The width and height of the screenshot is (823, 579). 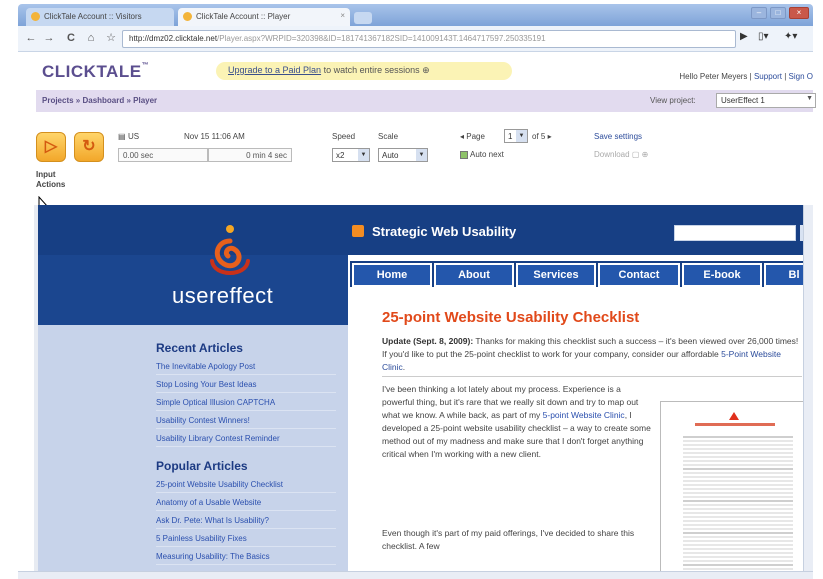 I want to click on tab-player: ClickTale Account :: Player ×, so click(x=264, y=17).